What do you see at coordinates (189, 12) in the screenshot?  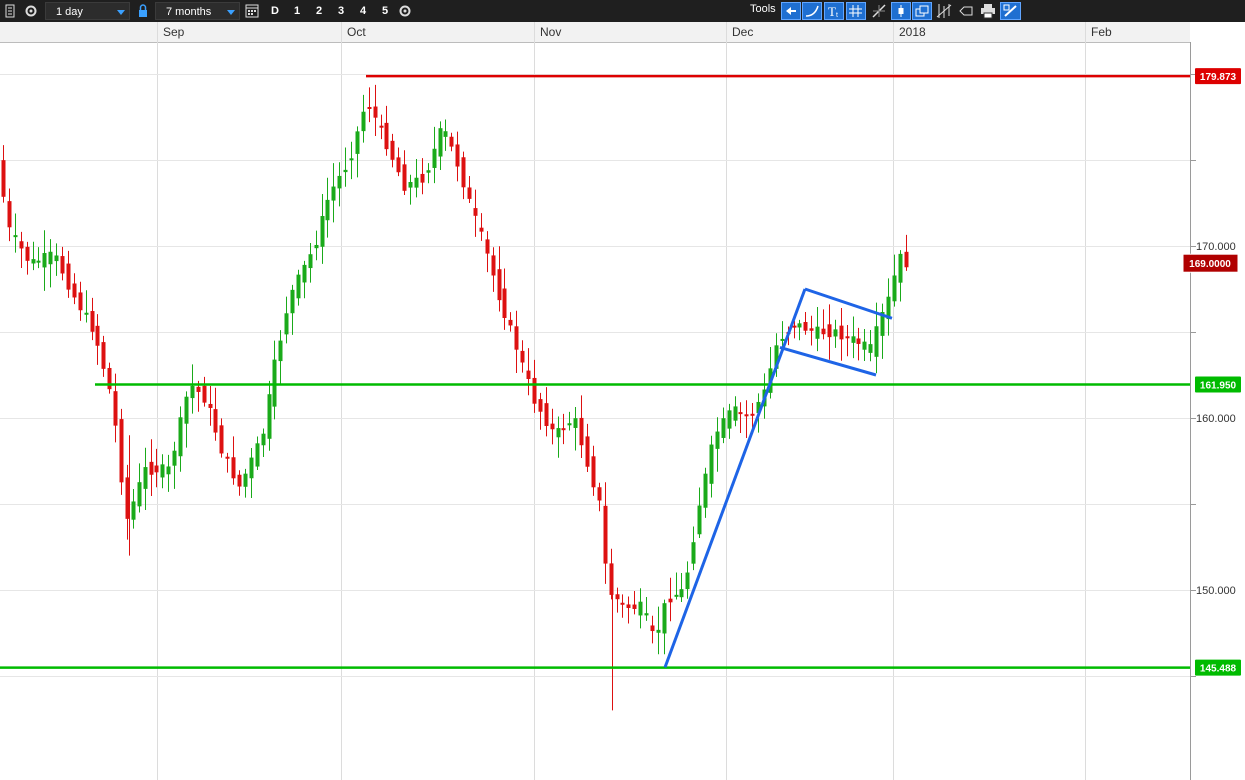 I see `range-value: 7 months` at bounding box center [189, 12].